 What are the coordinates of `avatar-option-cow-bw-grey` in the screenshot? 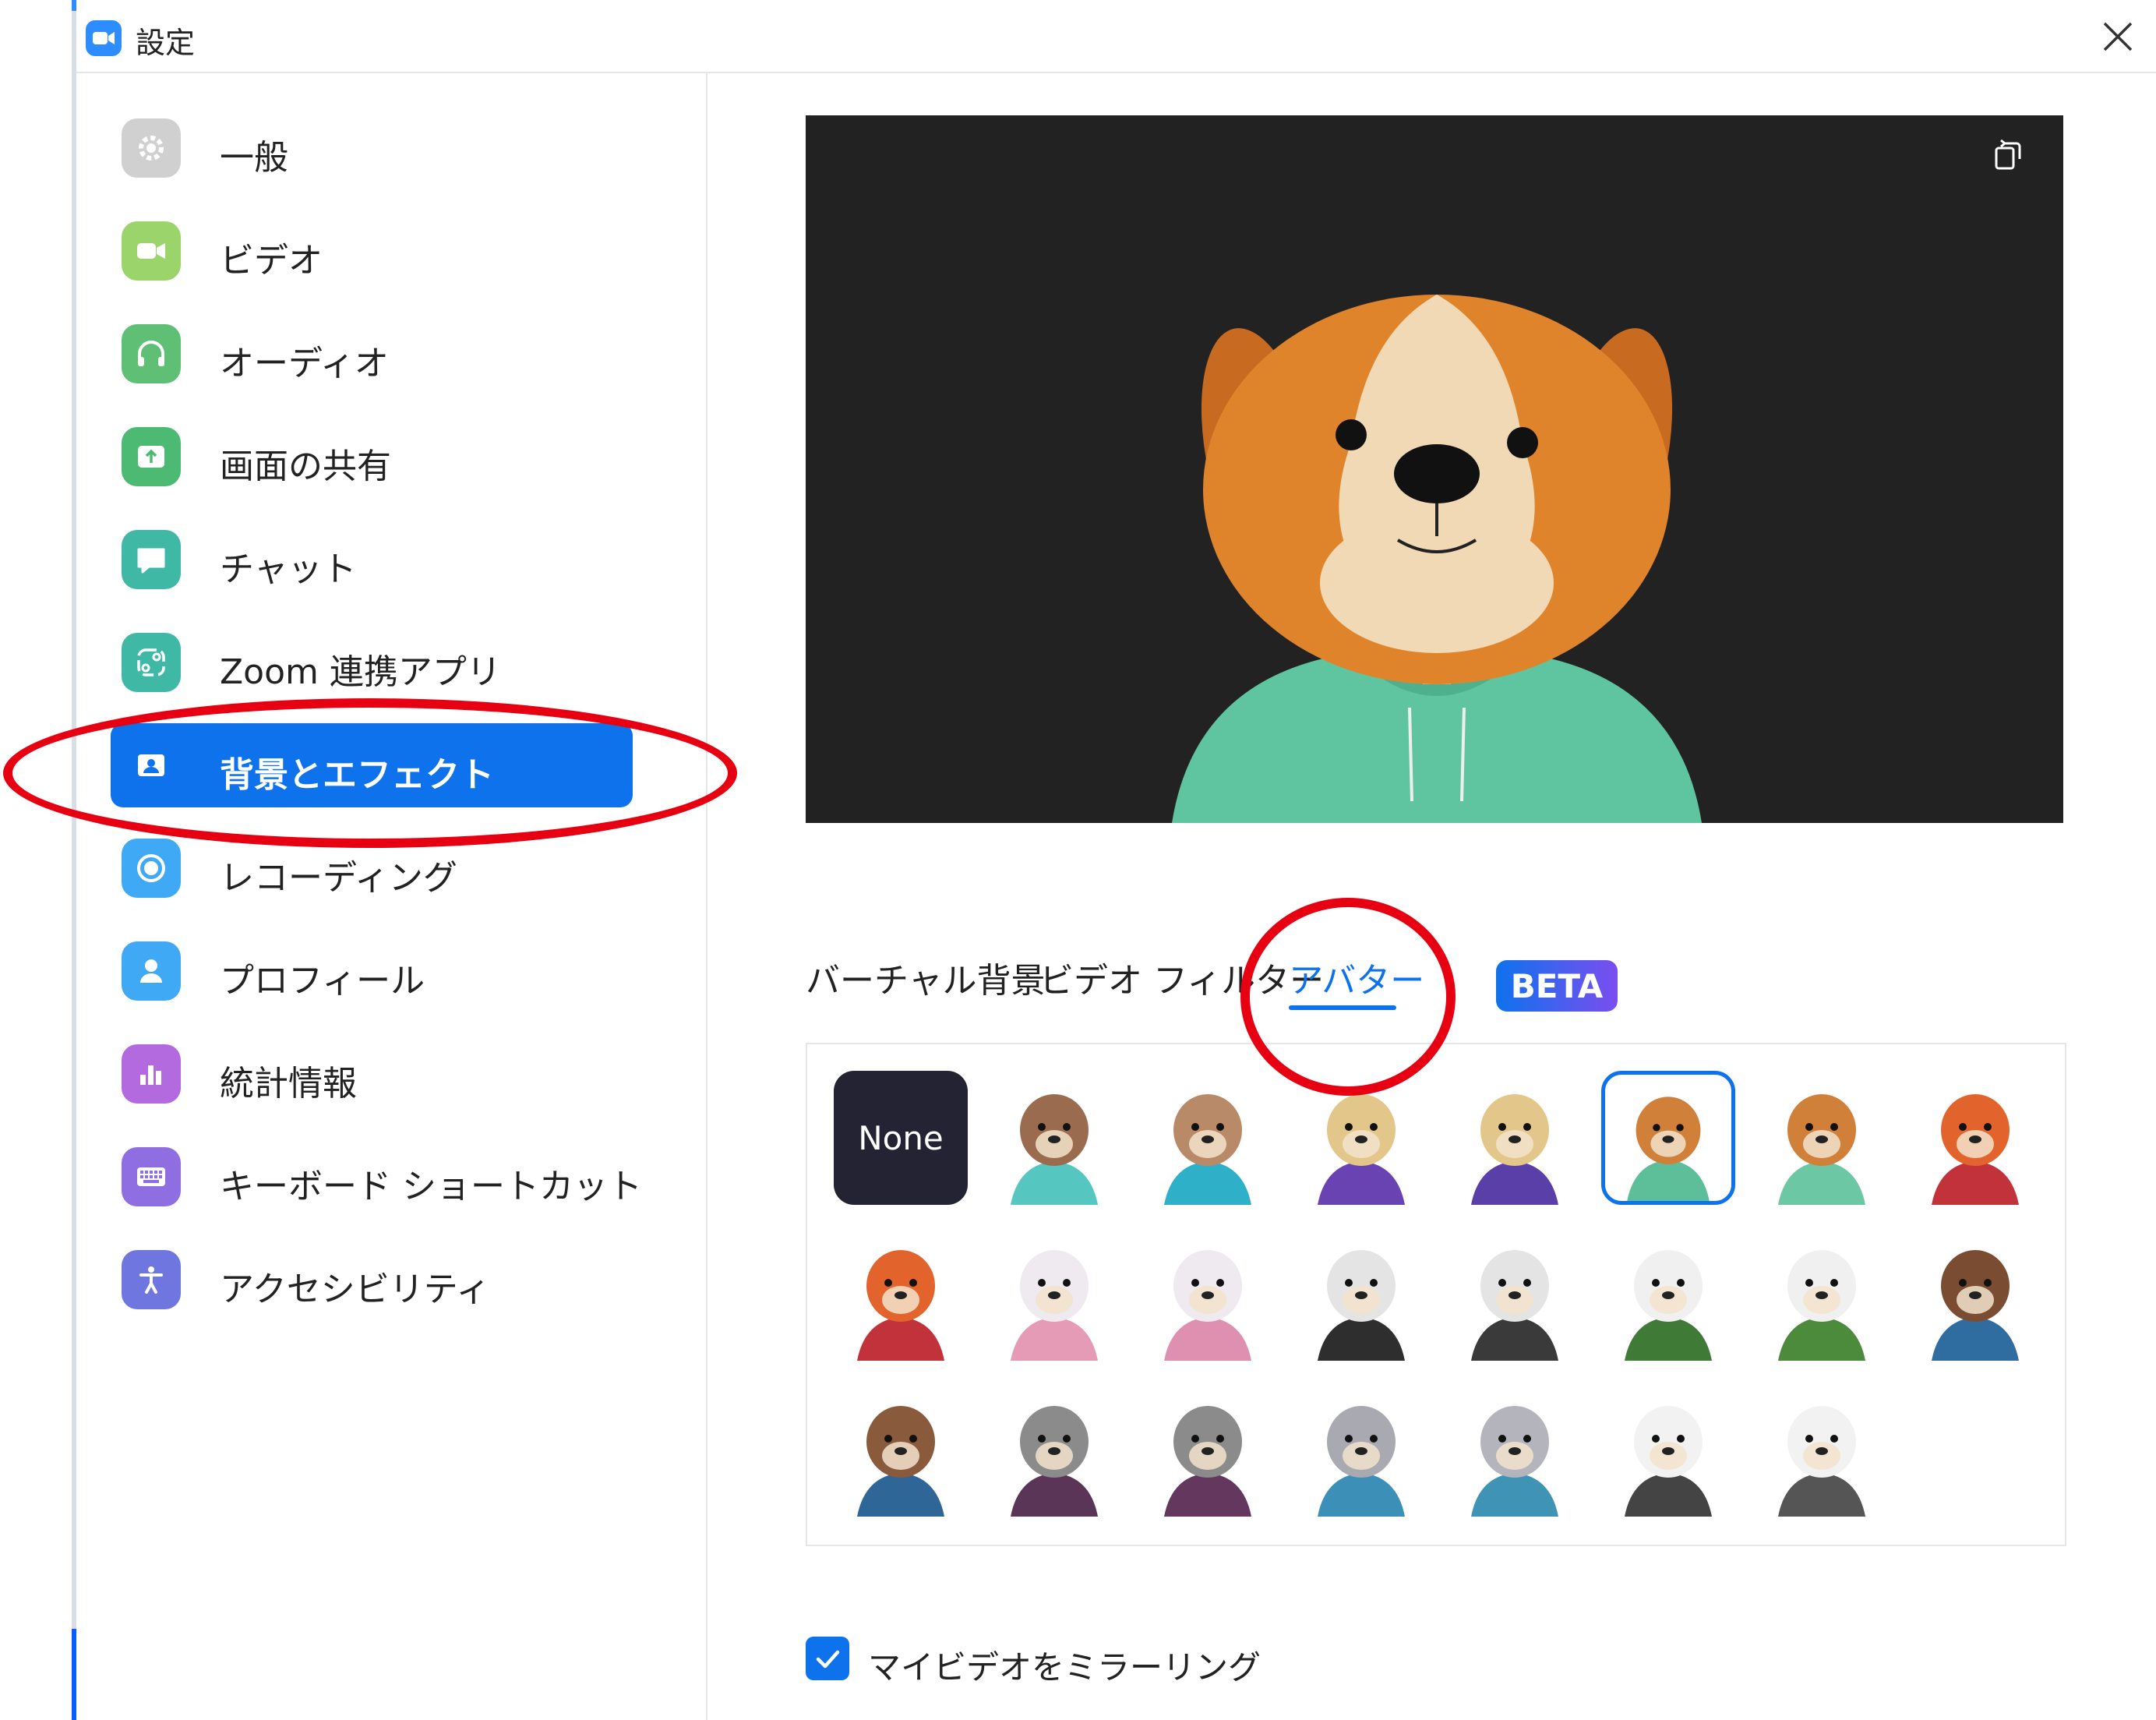 It's located at (1822, 1450).